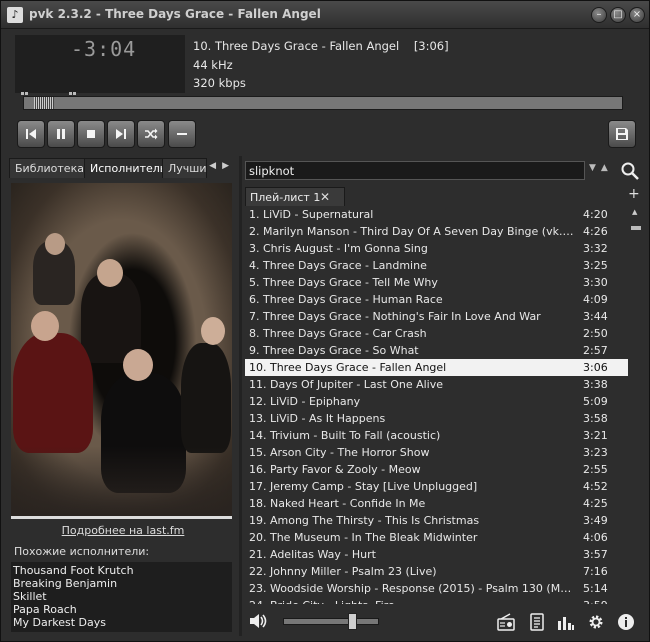 This screenshot has height=642, width=650. I want to click on track-duration: 3:06, so click(595, 367).